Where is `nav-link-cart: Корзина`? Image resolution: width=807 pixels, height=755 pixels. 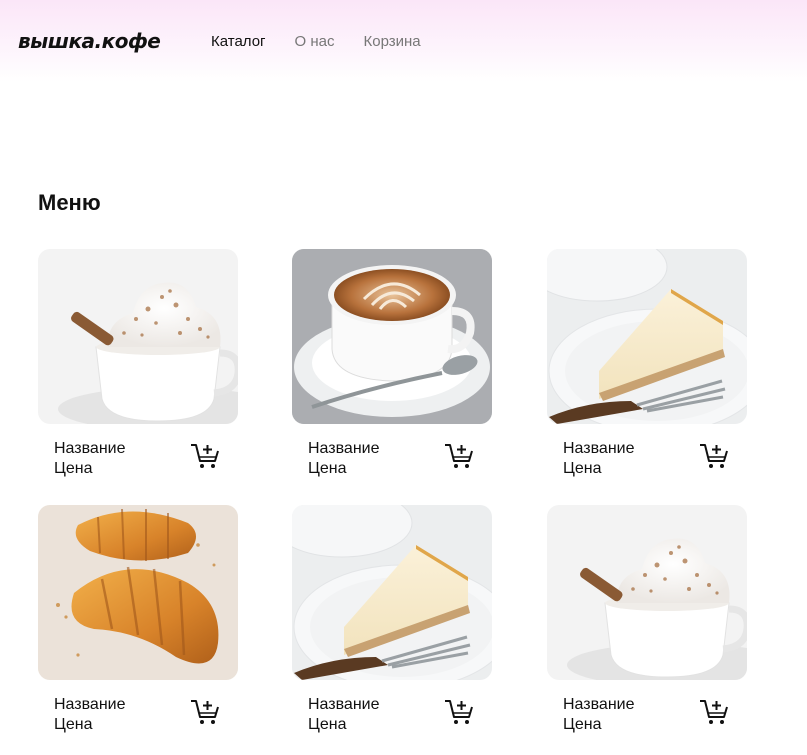
nav-link-cart: Корзина is located at coordinates (392, 41).